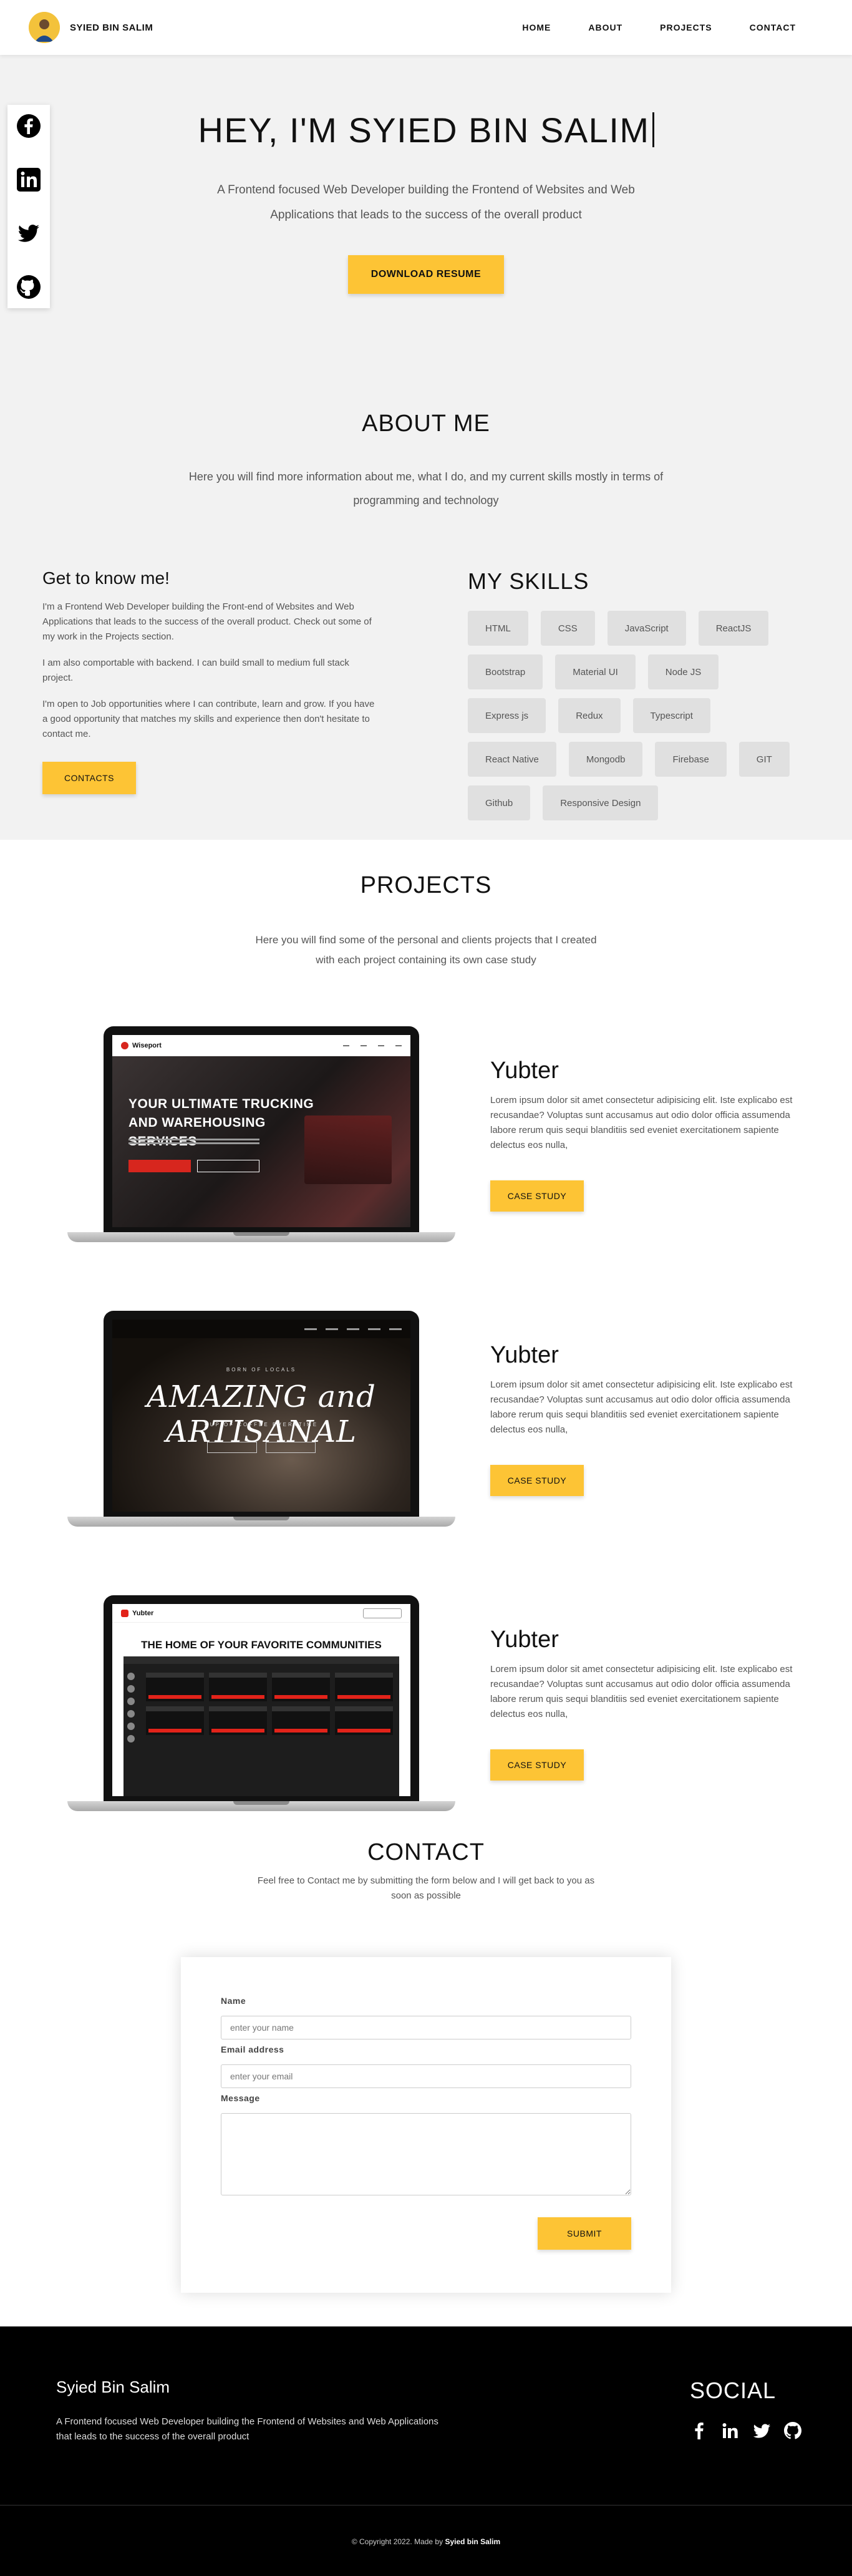 This screenshot has height=2576, width=852. What do you see at coordinates (426, 274) in the screenshot?
I see `download-resume-button: DOWNLOAD RESUME` at bounding box center [426, 274].